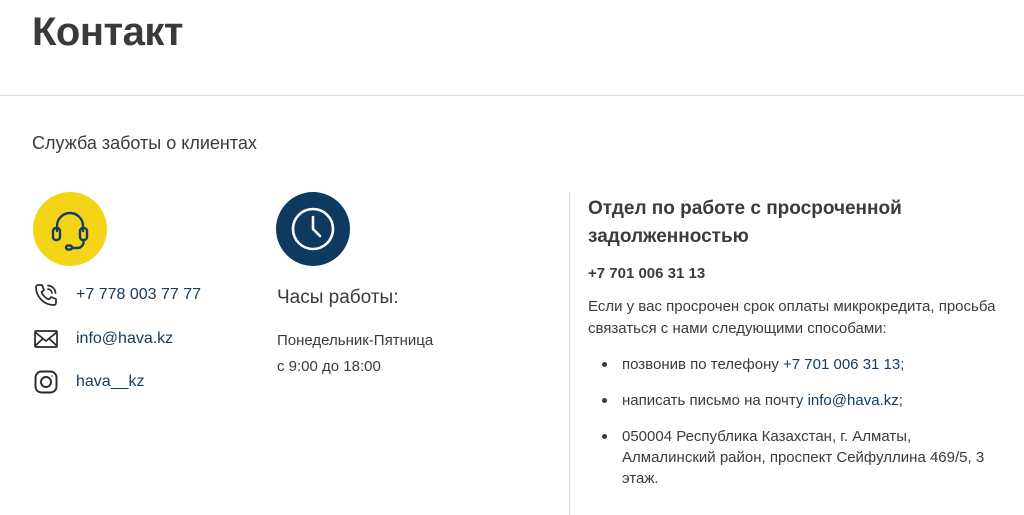  I want to click on instagram-link: hava__kz, so click(110, 382).